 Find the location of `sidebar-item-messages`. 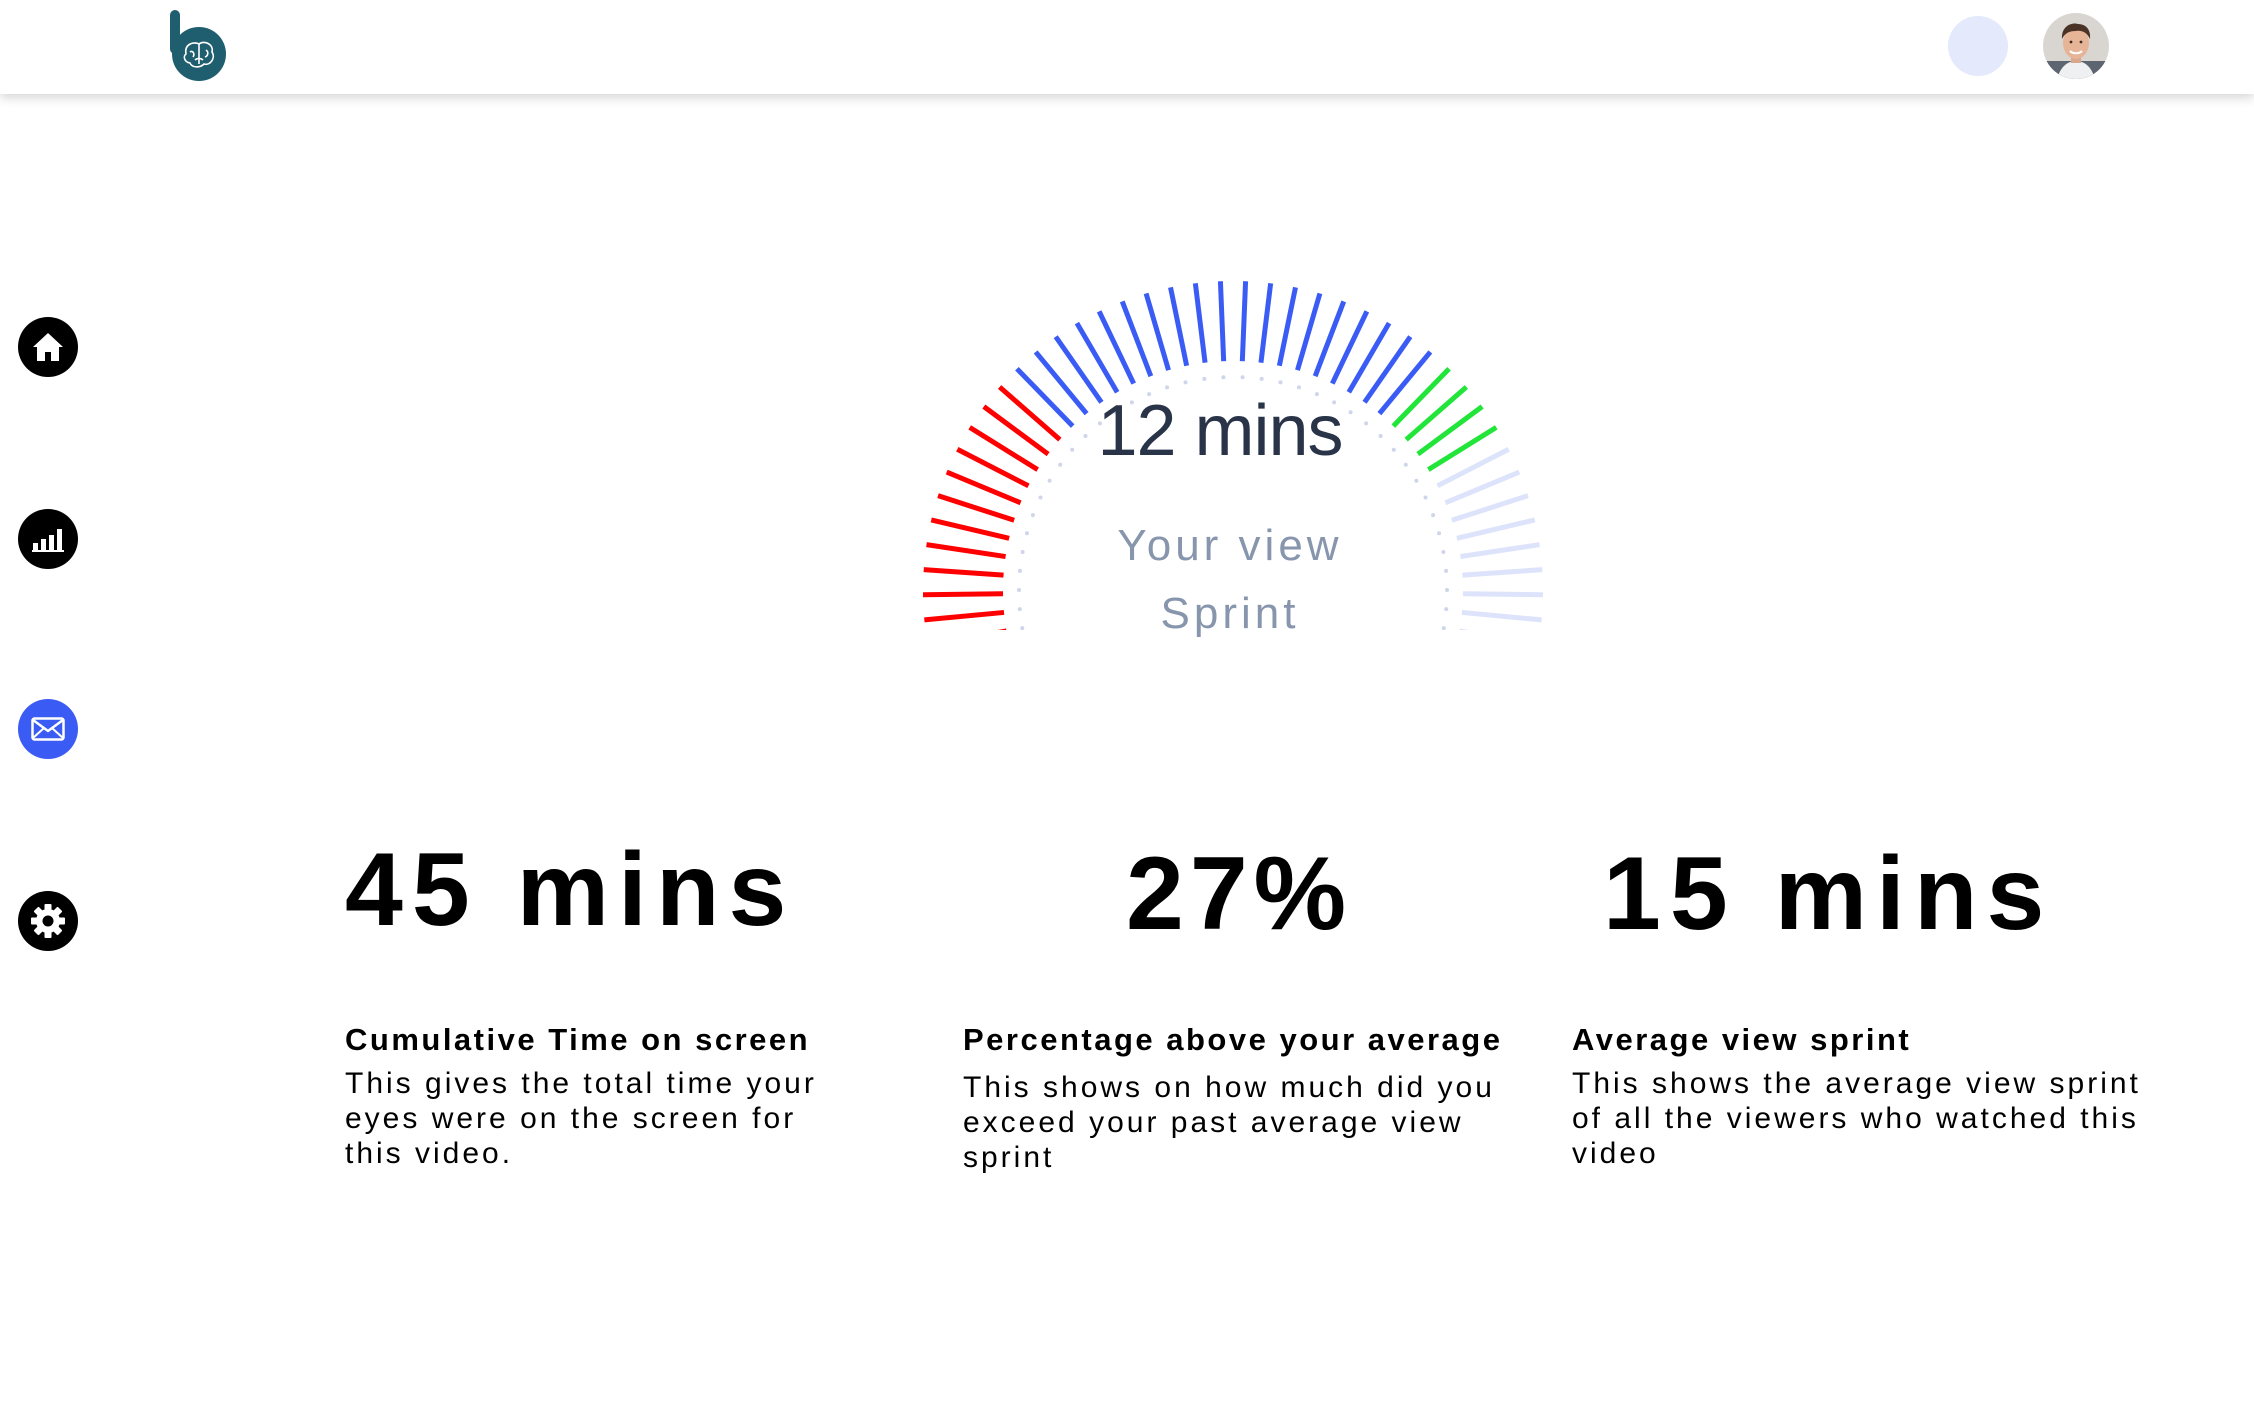

sidebar-item-messages is located at coordinates (48, 729).